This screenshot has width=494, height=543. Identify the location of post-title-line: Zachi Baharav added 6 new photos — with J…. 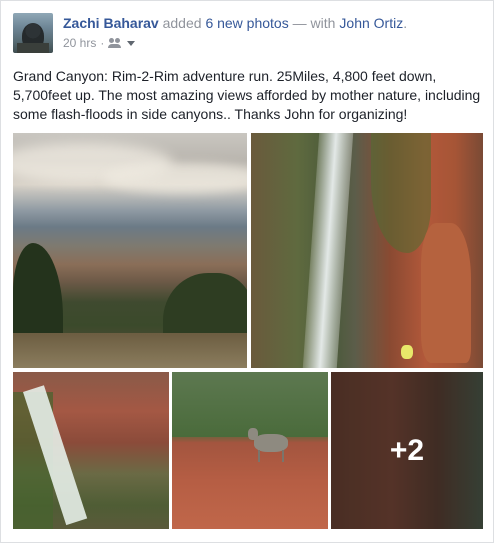
(235, 23).